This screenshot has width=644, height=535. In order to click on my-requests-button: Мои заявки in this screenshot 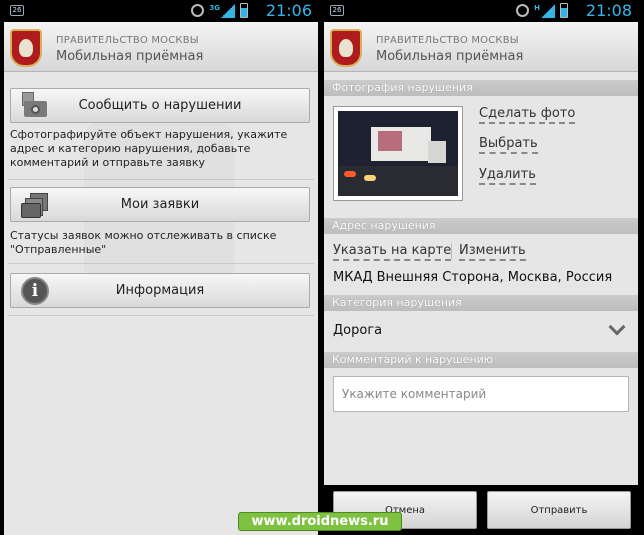, I will do `click(160, 204)`.